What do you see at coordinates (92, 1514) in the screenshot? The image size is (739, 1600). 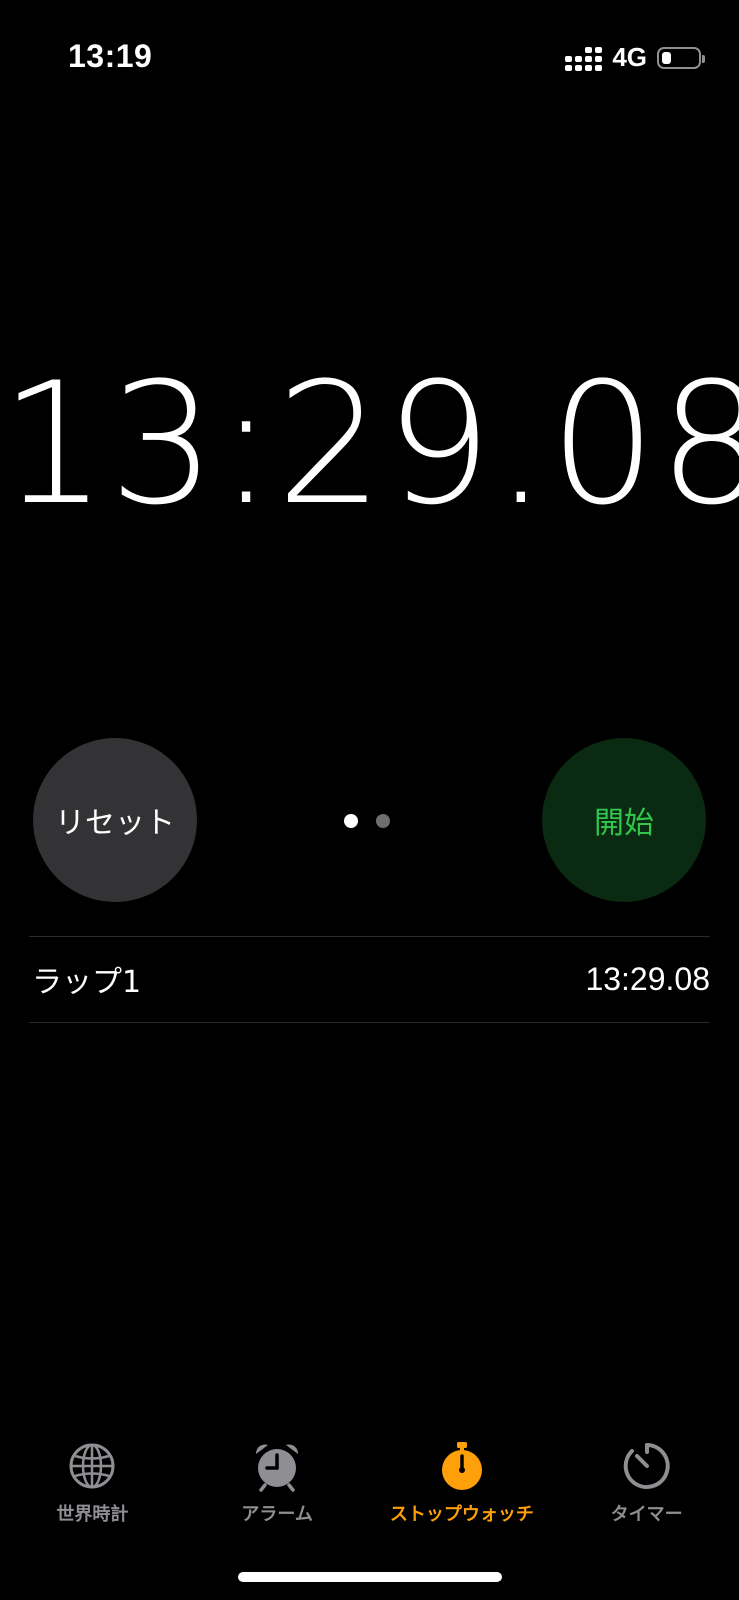 I see `tab-label: 世界時計` at bounding box center [92, 1514].